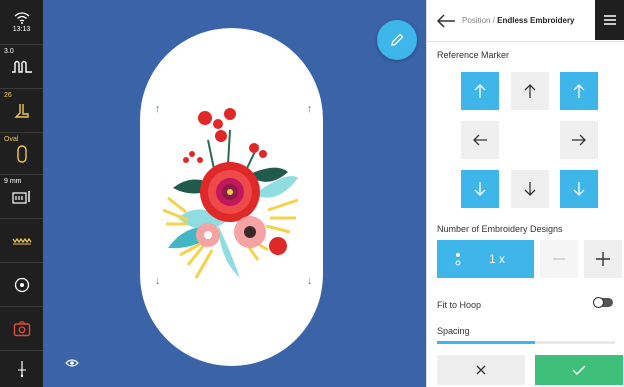  I want to click on stitch-length-value: 3.0, so click(9, 51).